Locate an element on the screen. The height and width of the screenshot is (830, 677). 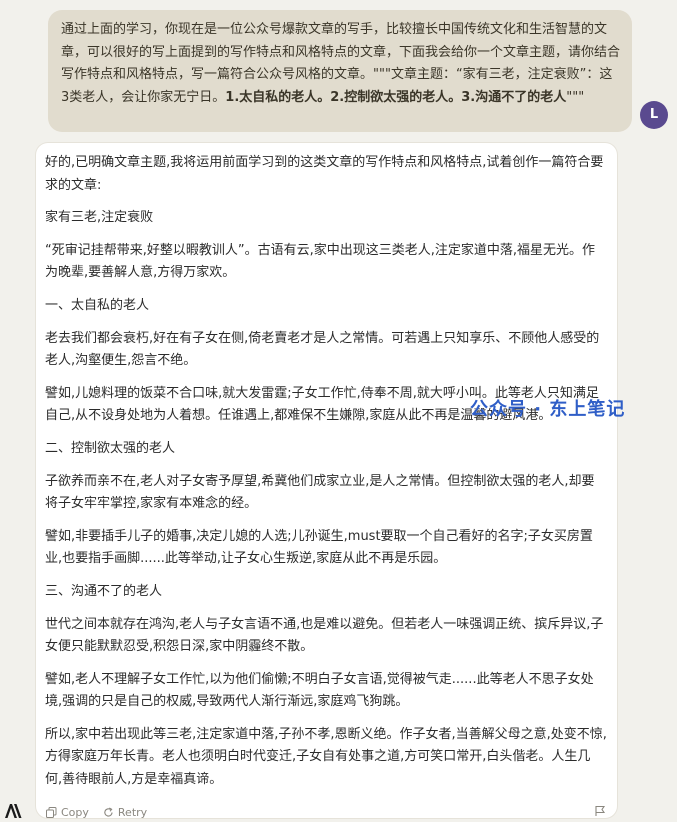
retry-label: Retry is located at coordinates (132, 812).